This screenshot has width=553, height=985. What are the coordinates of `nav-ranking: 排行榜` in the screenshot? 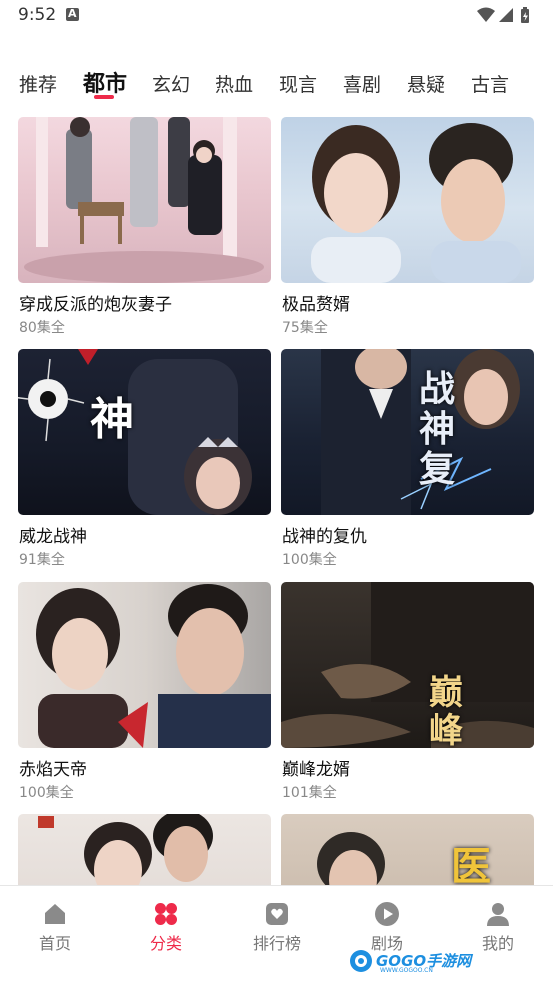 It's located at (277, 927).